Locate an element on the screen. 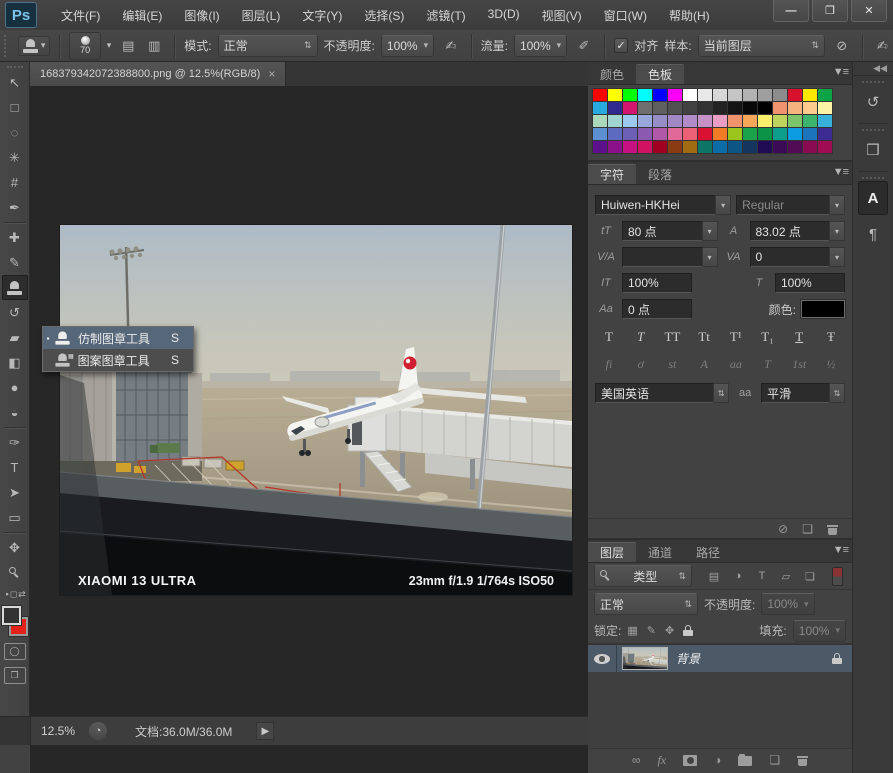 Image resolution: width=893 pixels, height=773 pixels. language-field: 美国英语 is located at coordinates (654, 393).